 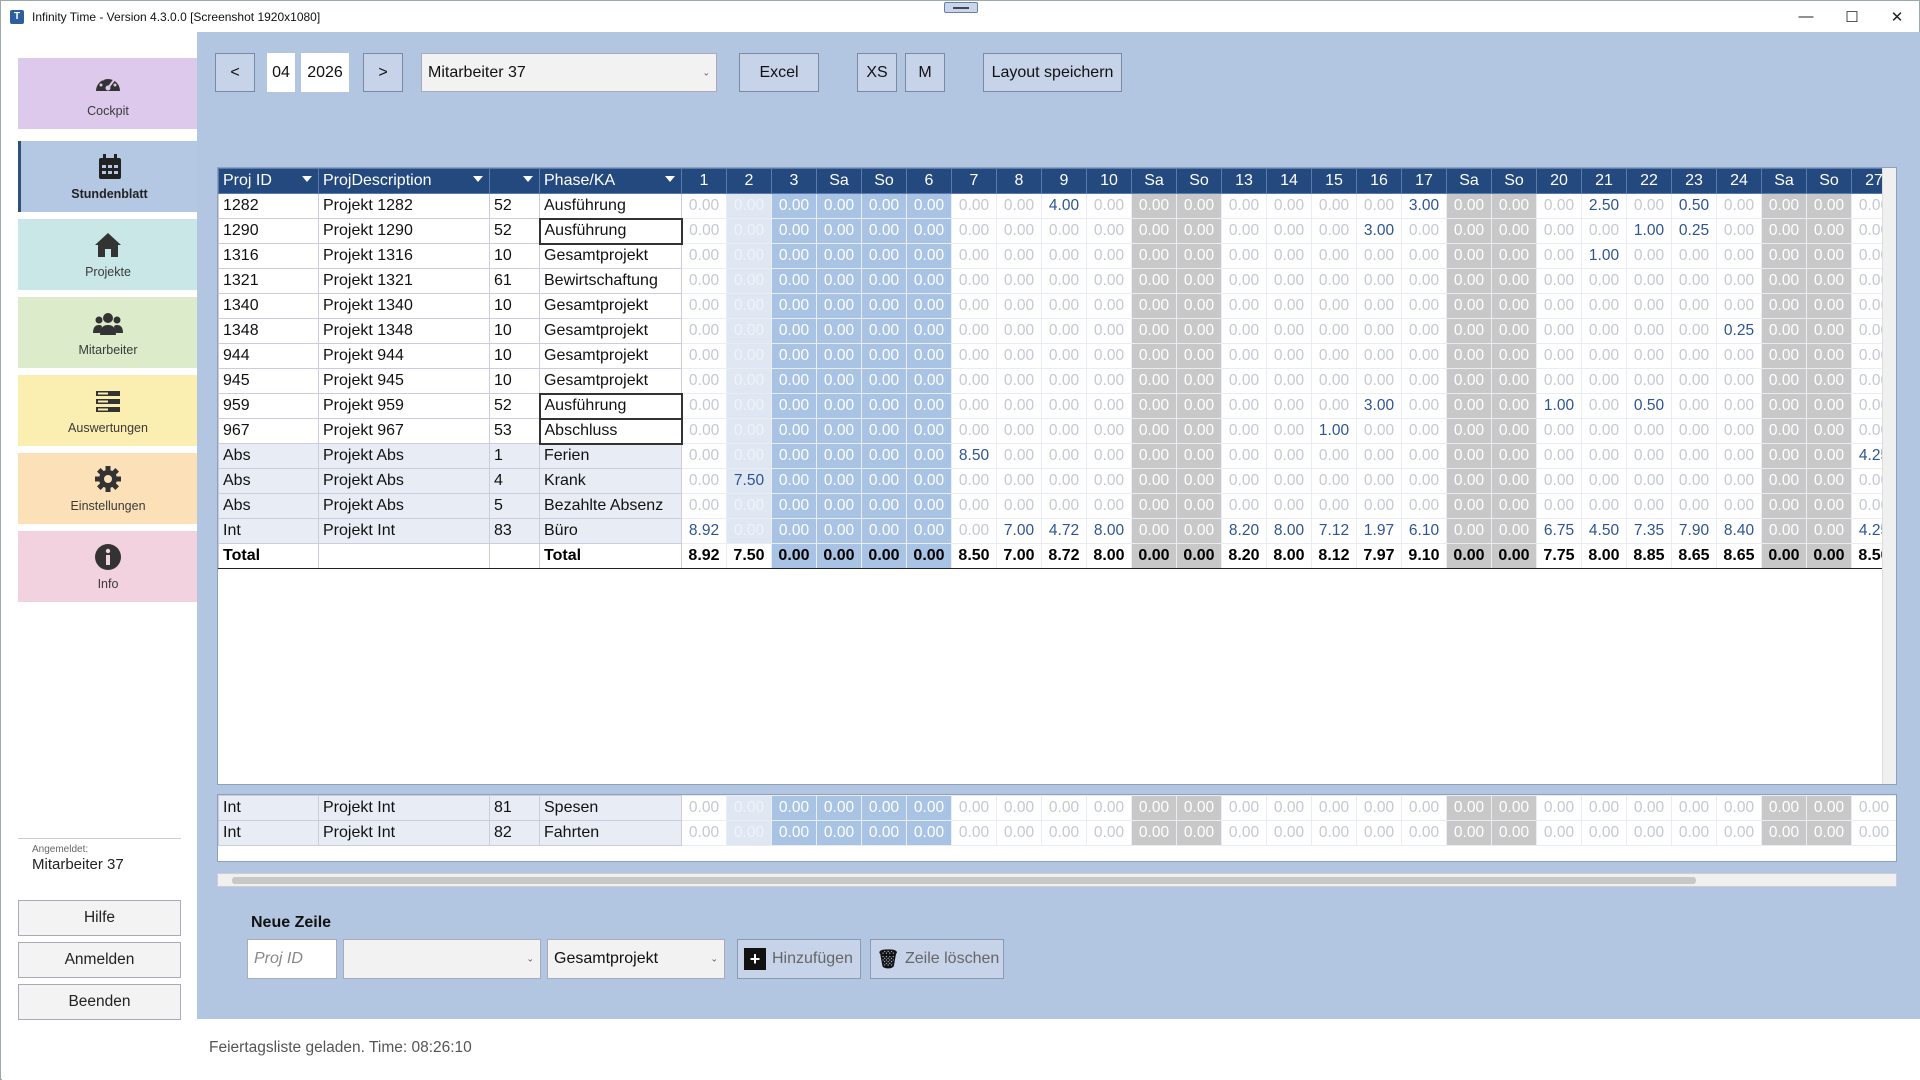 What do you see at coordinates (794, 181) in the screenshot?
I see `day-header: 3` at bounding box center [794, 181].